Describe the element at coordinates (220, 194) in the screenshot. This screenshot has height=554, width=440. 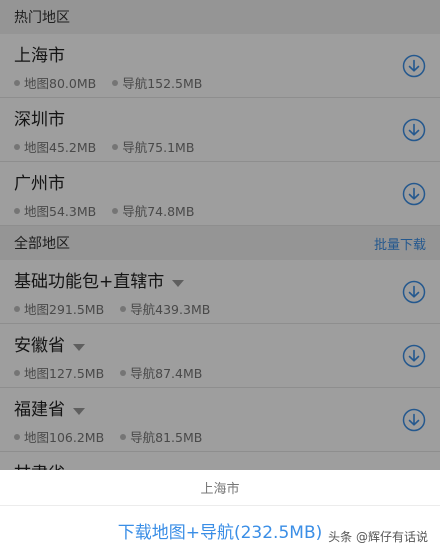
I see `region-row-guangzhou: 广州市 地图54.3MB 导航74.8MB` at that location.